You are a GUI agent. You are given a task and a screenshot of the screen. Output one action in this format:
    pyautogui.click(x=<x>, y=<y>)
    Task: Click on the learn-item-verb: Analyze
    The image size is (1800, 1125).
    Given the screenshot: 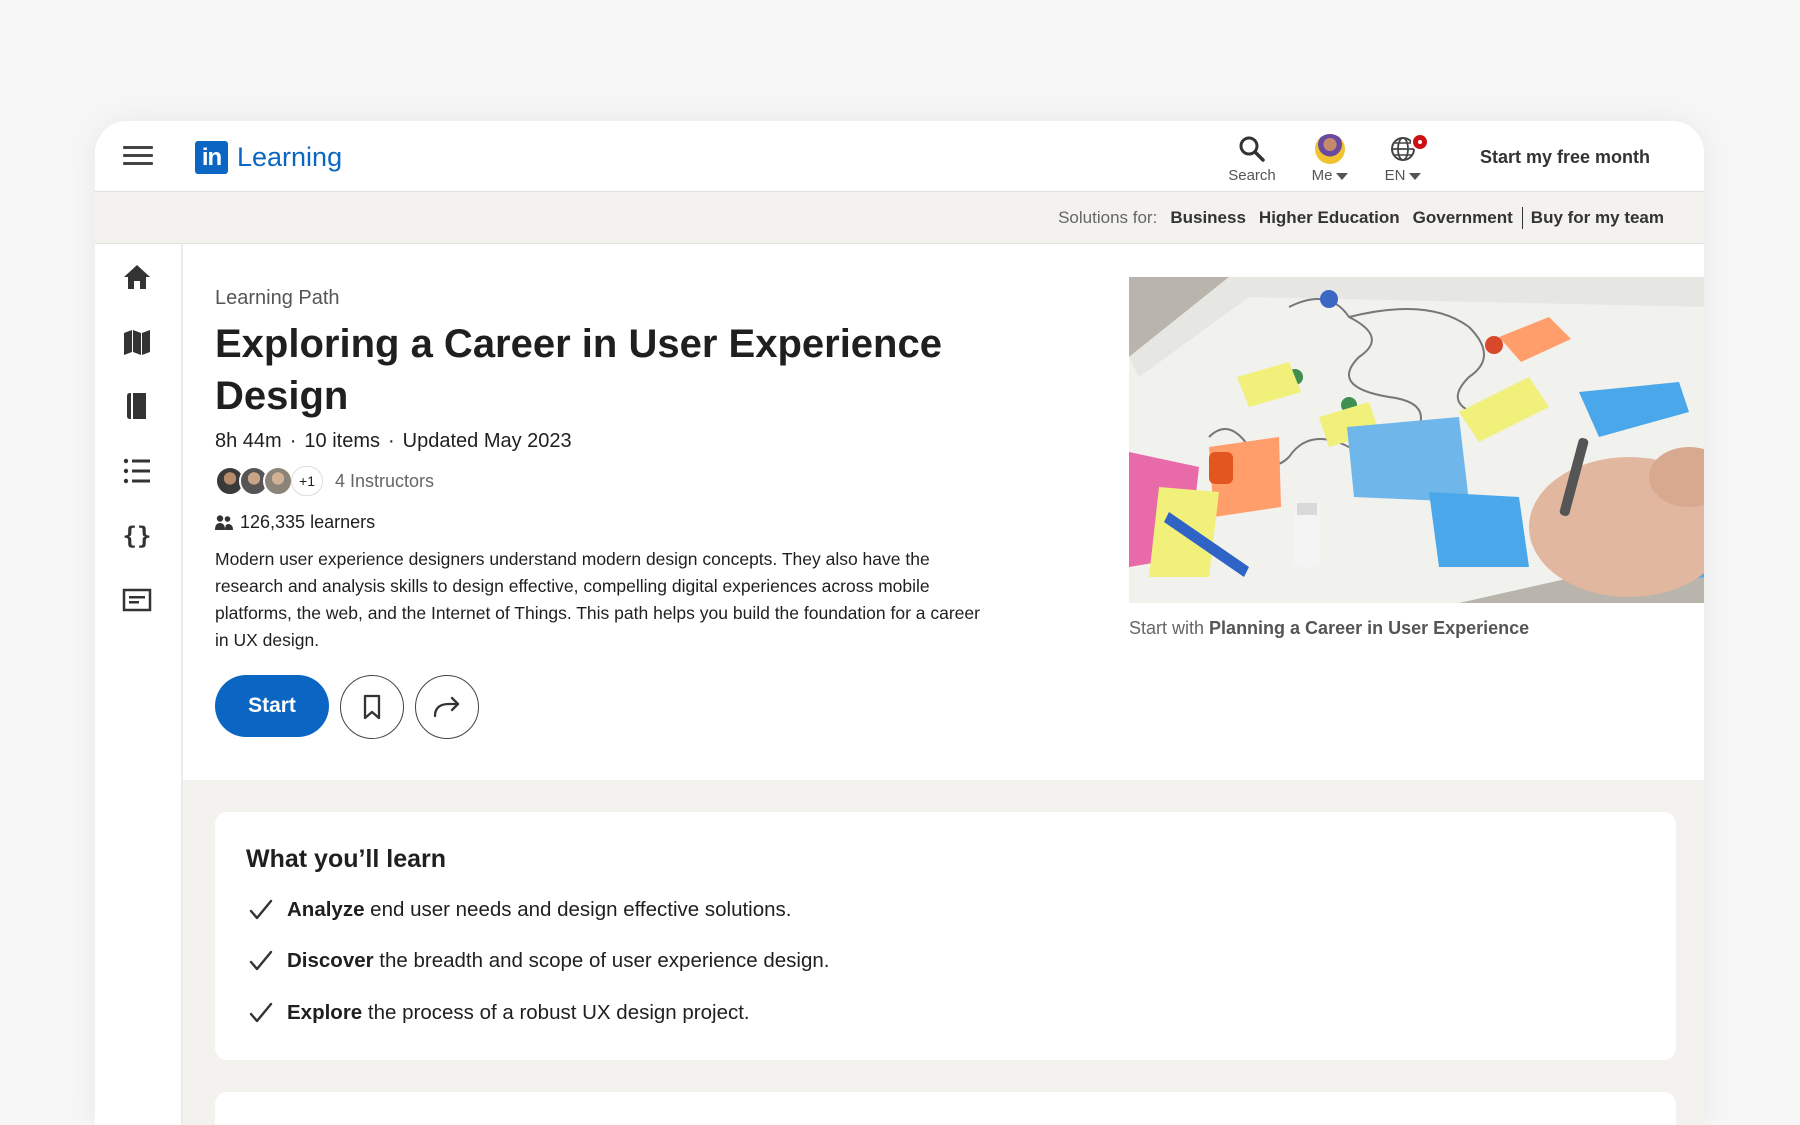 What is the action you would take?
    pyautogui.click(x=326, y=909)
    